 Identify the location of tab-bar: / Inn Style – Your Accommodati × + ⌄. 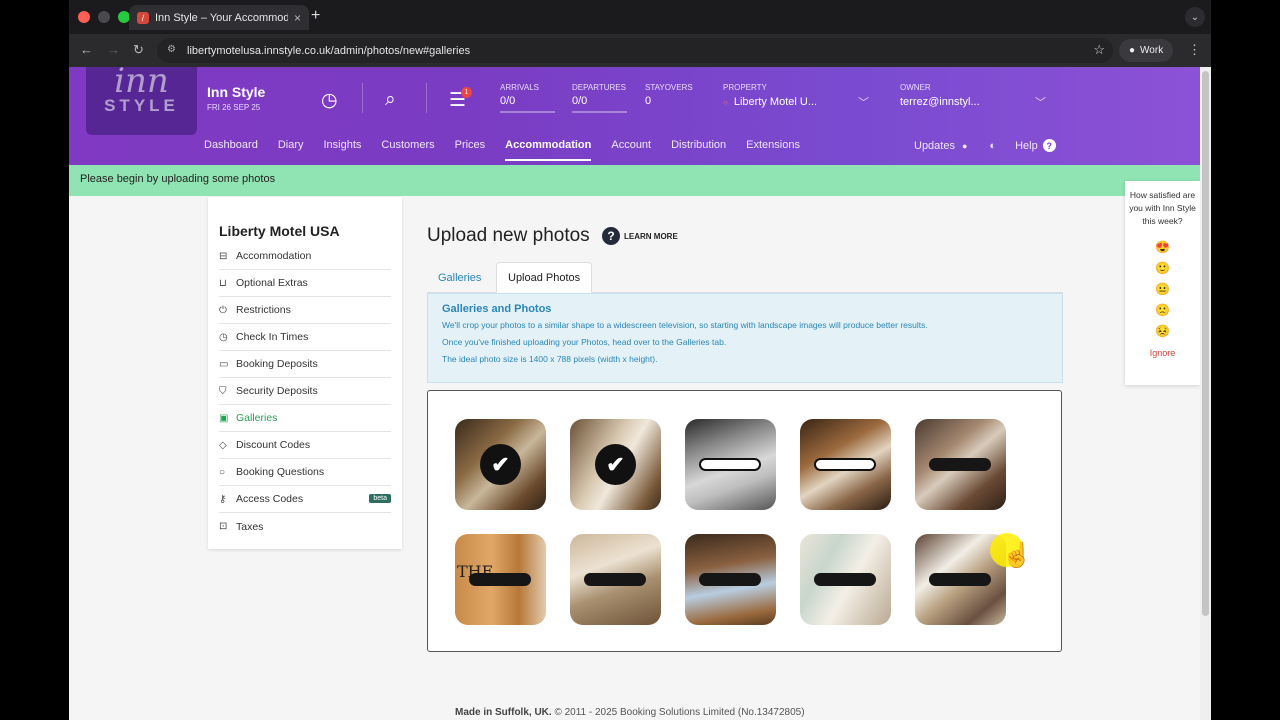
(640, 17).